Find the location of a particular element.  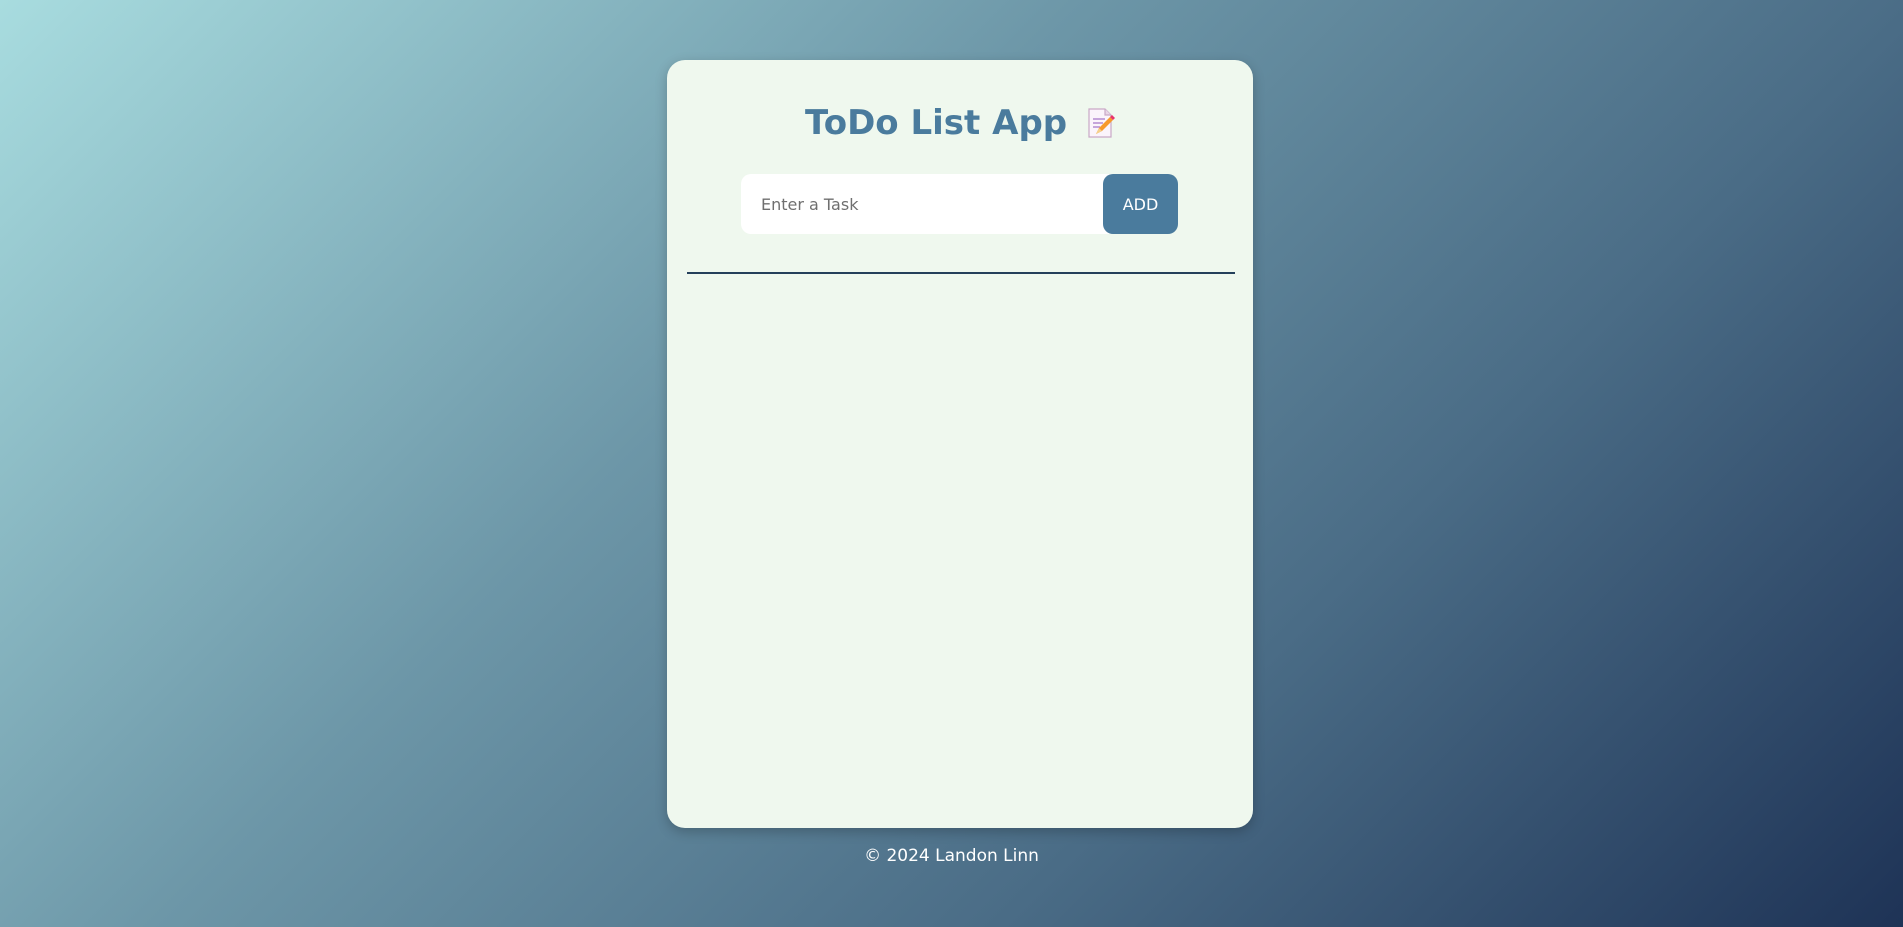

page-title-text: ToDo List App is located at coordinates (936, 123).